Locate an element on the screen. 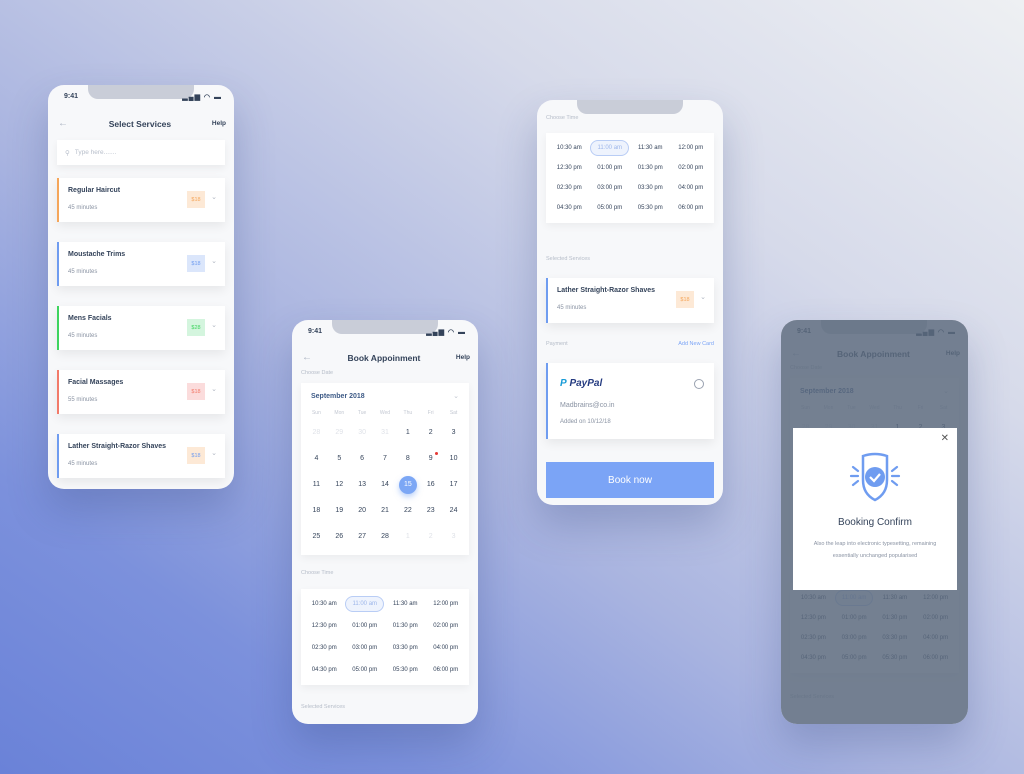 The width and height of the screenshot is (1024, 774). calendar-day: 8 is located at coordinates (407, 459).